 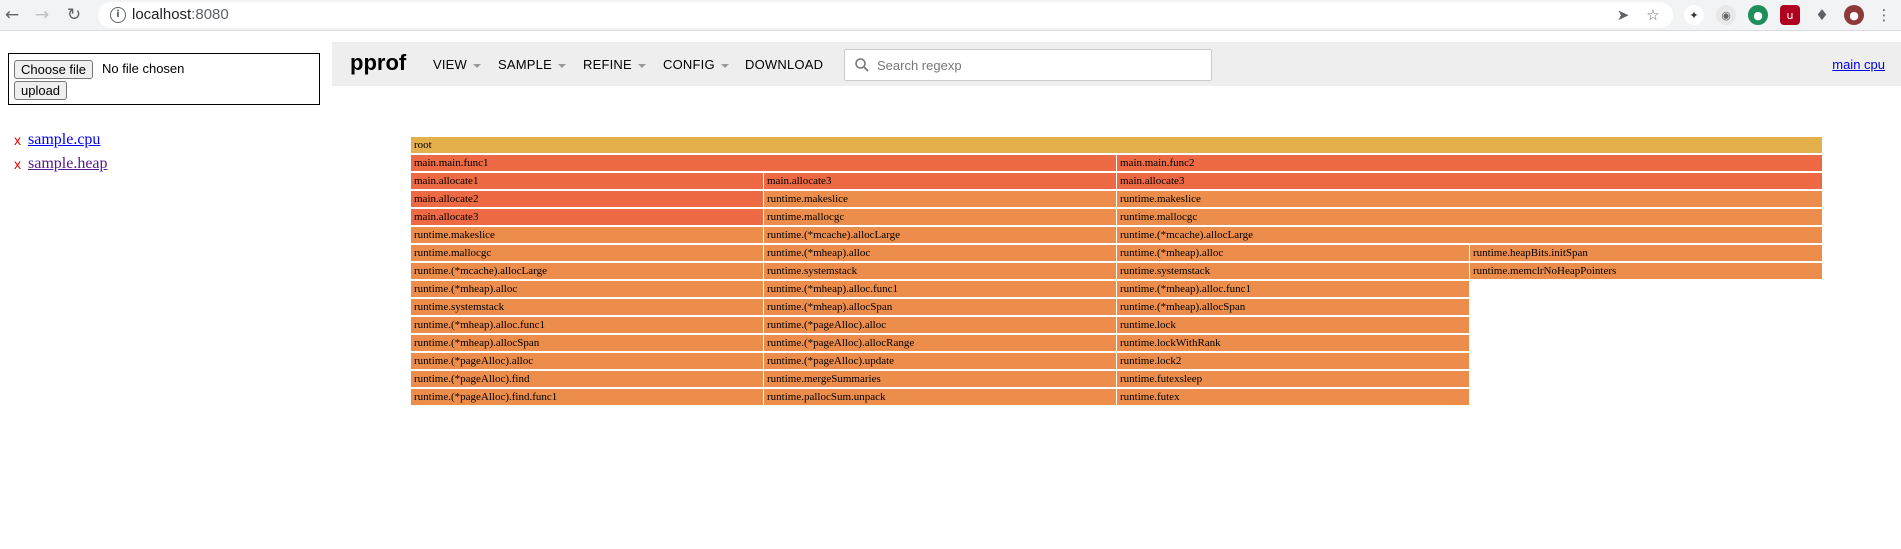 I want to click on flame-frame: runtime.mergeSummaries, so click(x=940, y=379).